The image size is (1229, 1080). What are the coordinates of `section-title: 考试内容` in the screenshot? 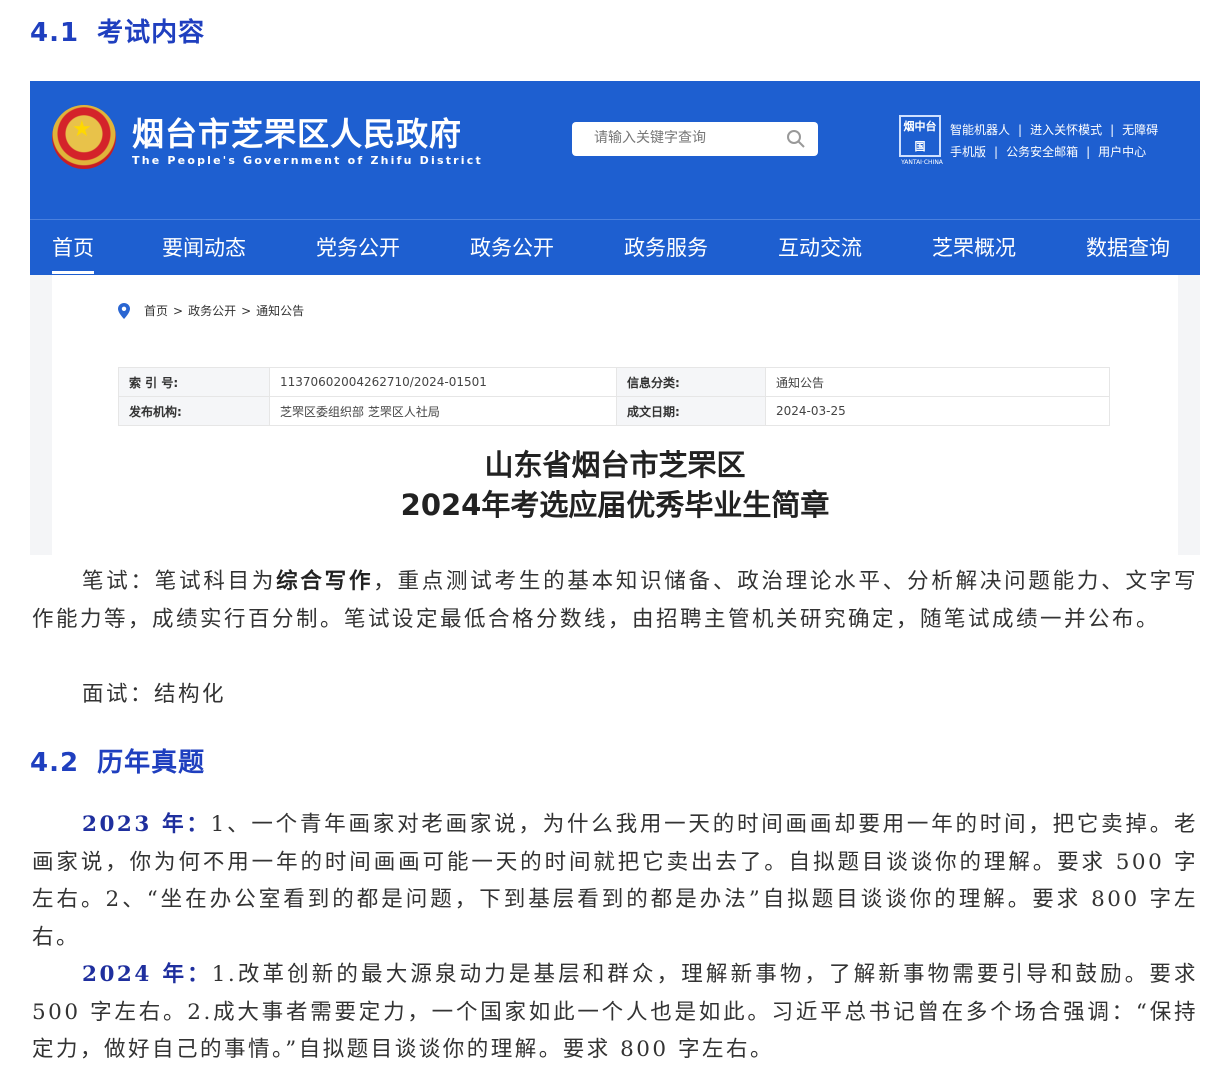 It's located at (151, 33).